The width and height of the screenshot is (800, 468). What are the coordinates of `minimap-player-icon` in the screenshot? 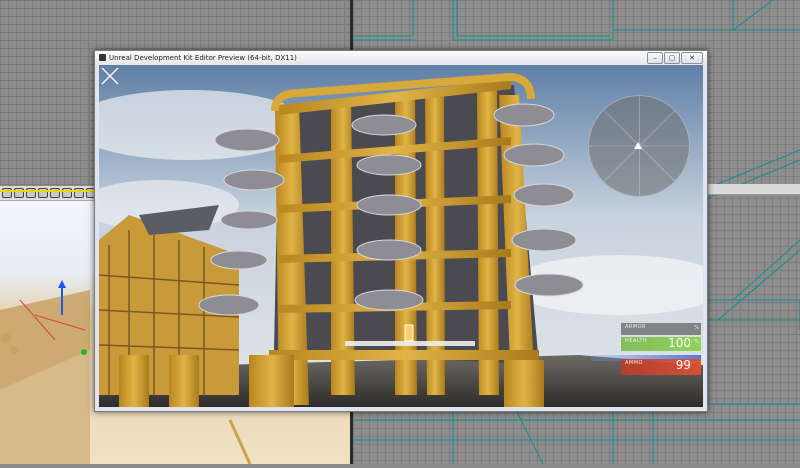 It's located at (638, 145).